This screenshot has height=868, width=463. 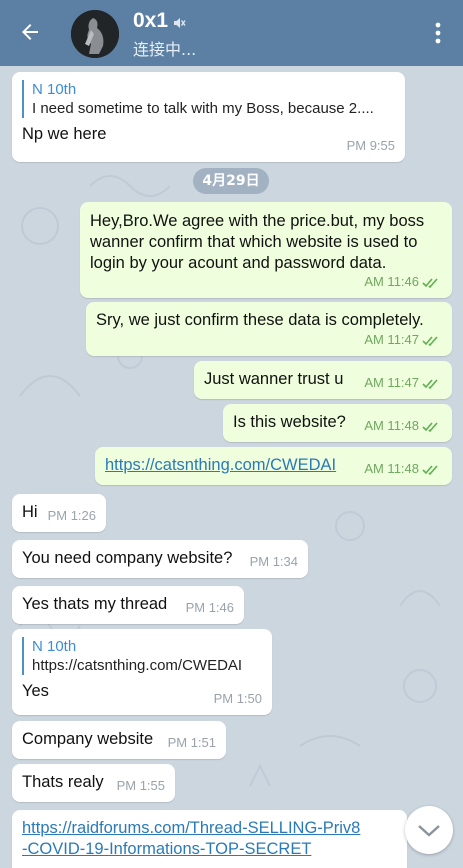 What do you see at coordinates (151, 20) in the screenshot?
I see `chat-title: 0x1` at bounding box center [151, 20].